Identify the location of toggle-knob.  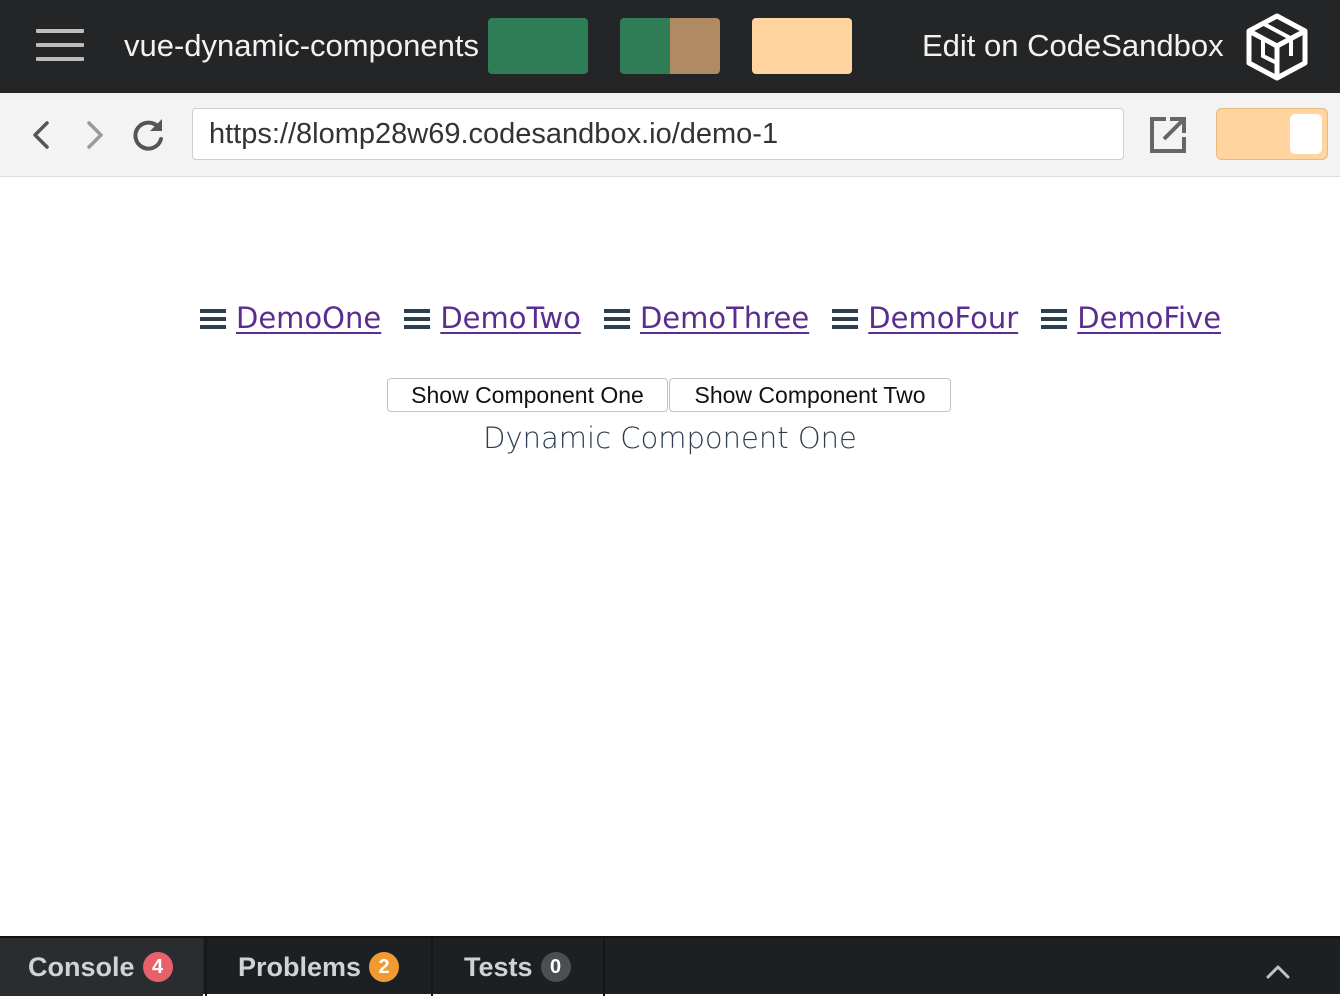
(1306, 134).